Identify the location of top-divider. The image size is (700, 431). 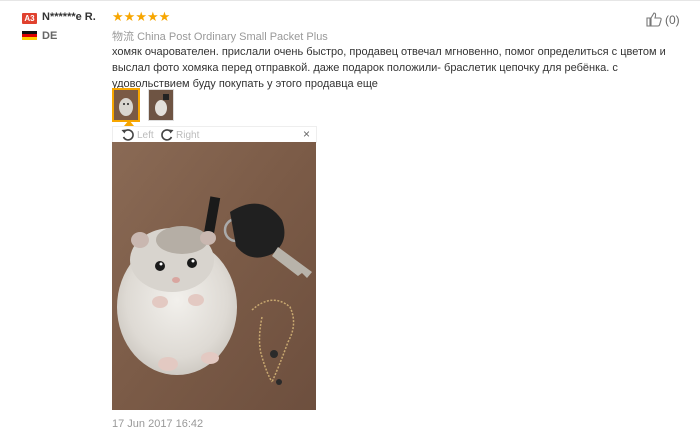
(350, 0).